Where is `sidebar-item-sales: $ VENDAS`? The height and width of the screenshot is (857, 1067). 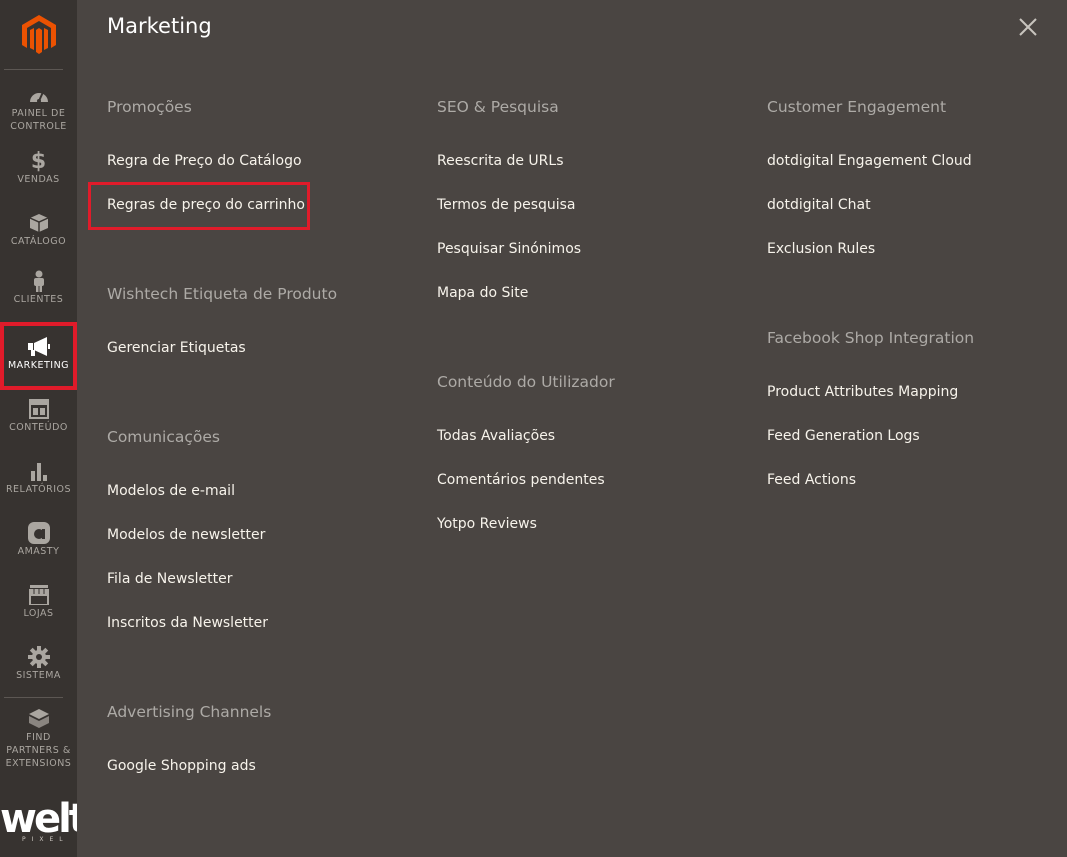 sidebar-item-sales: $ VENDAS is located at coordinates (38, 171).